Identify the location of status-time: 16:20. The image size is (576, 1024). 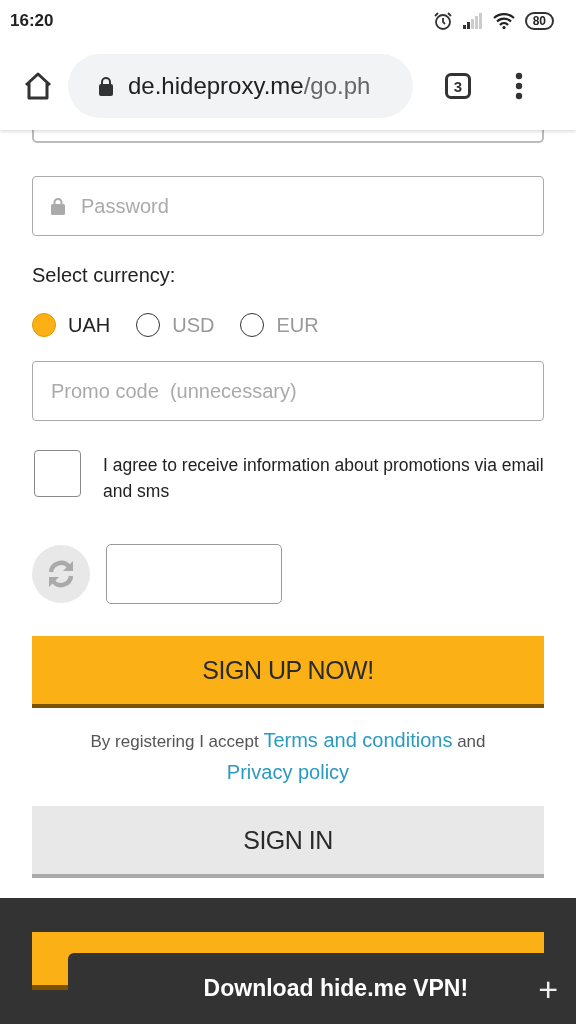
(32, 21).